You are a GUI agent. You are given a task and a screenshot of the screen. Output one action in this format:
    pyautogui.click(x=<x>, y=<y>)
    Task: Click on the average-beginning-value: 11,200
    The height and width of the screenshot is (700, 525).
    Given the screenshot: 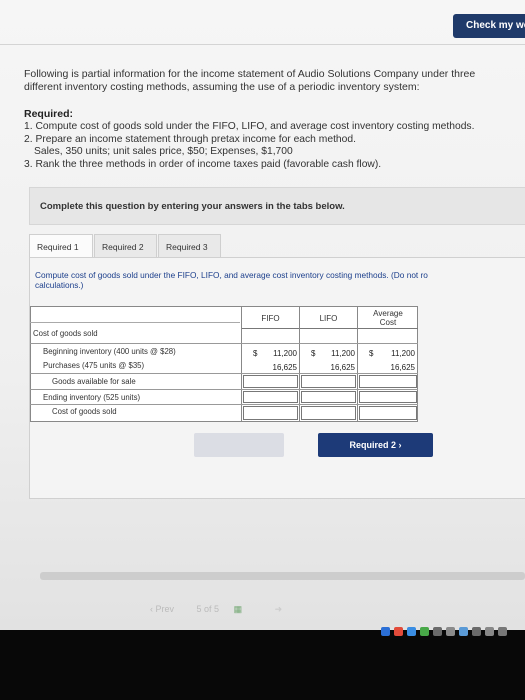 What is the action you would take?
    pyautogui.click(x=396, y=353)
    